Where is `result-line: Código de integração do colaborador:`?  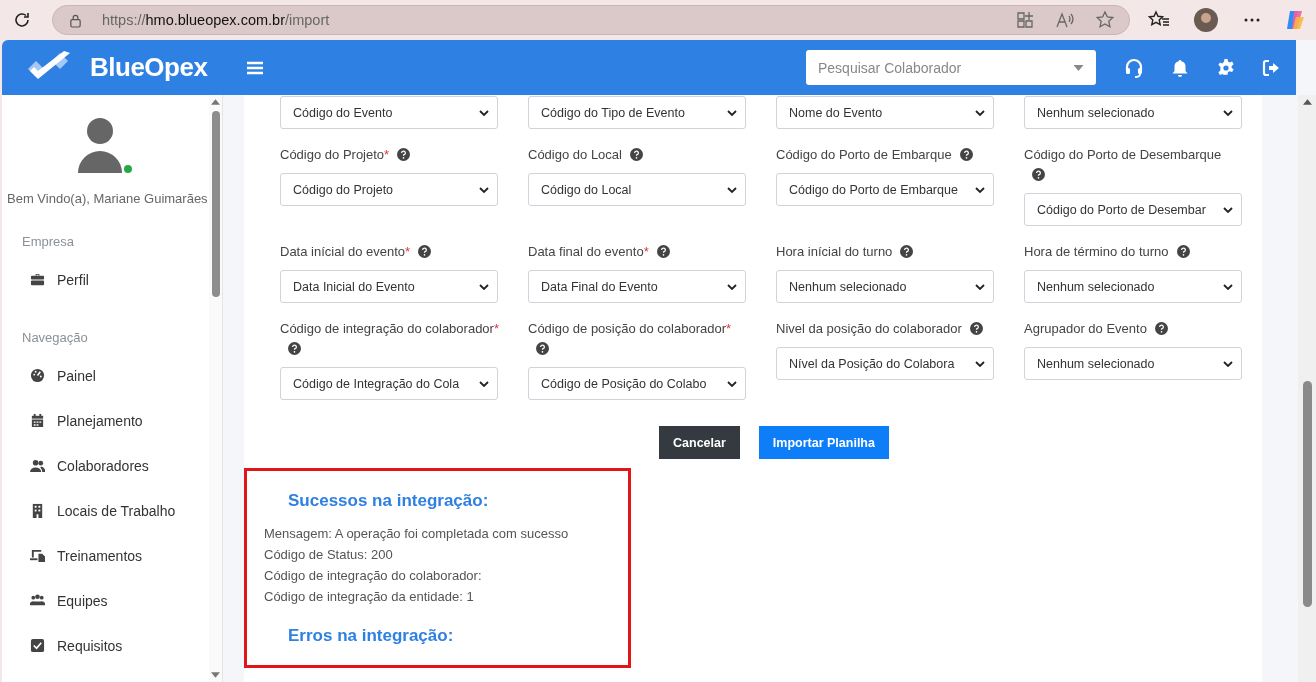 result-line: Código de integração do colaborador: is located at coordinates (373, 576).